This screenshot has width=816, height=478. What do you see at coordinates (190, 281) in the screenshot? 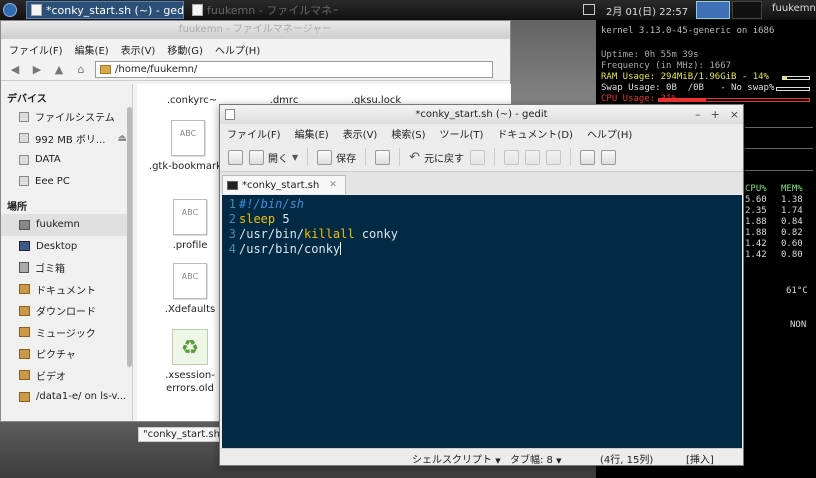
I see `text-file-icon: ABC` at bounding box center [190, 281].